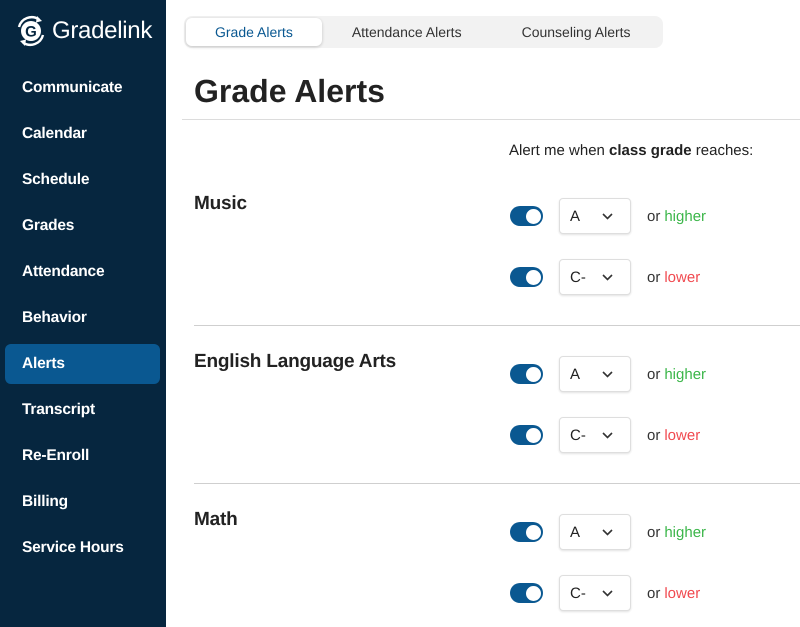  I want to click on logo-wordmark: Gradelink, so click(102, 31).